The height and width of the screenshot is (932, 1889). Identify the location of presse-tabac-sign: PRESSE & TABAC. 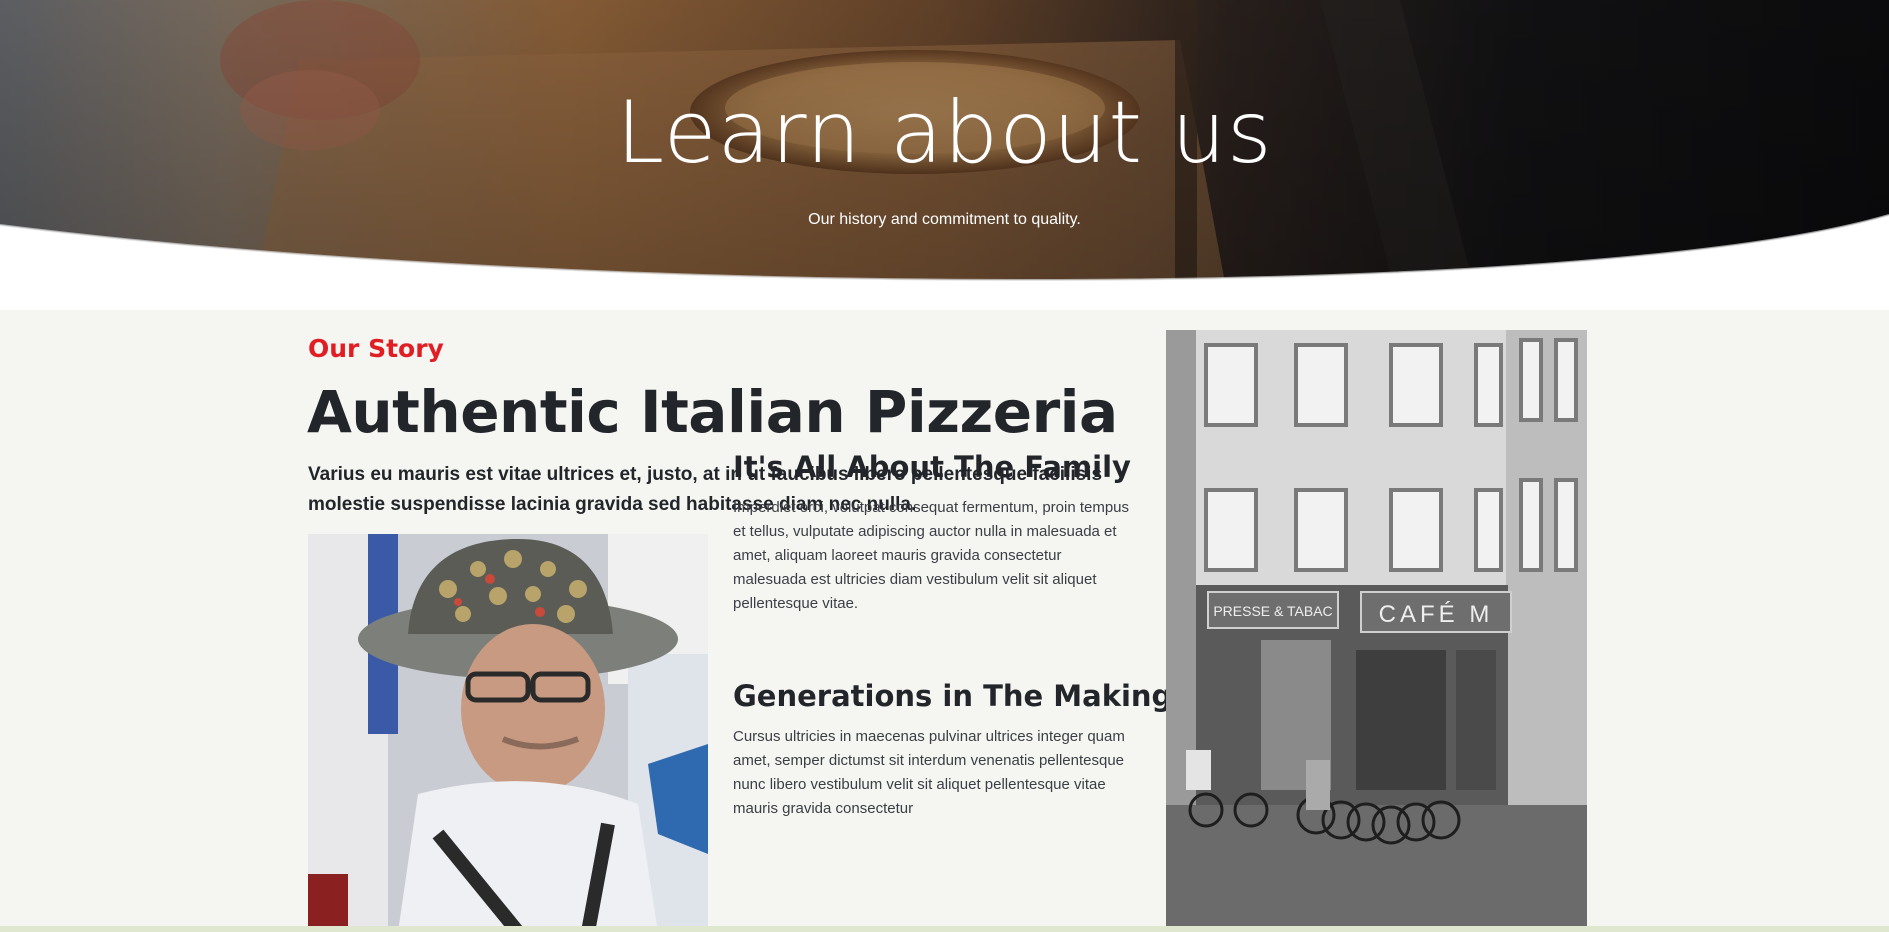
(1272, 611).